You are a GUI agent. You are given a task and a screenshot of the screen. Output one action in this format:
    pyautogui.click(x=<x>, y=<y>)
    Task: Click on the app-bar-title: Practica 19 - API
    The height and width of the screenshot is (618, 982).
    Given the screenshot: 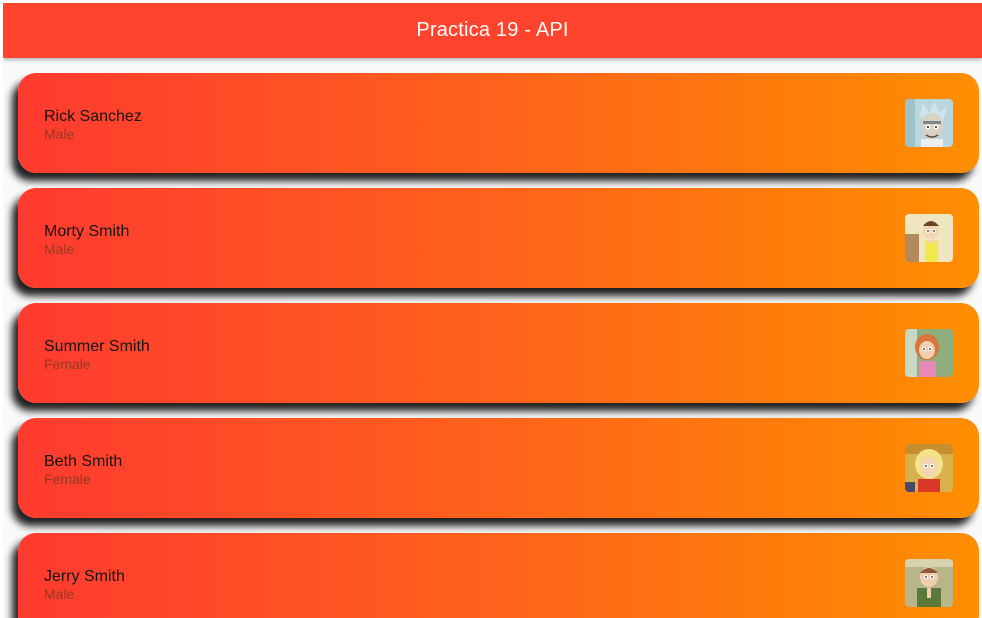 What is the action you would take?
    pyautogui.click(x=492, y=30)
    